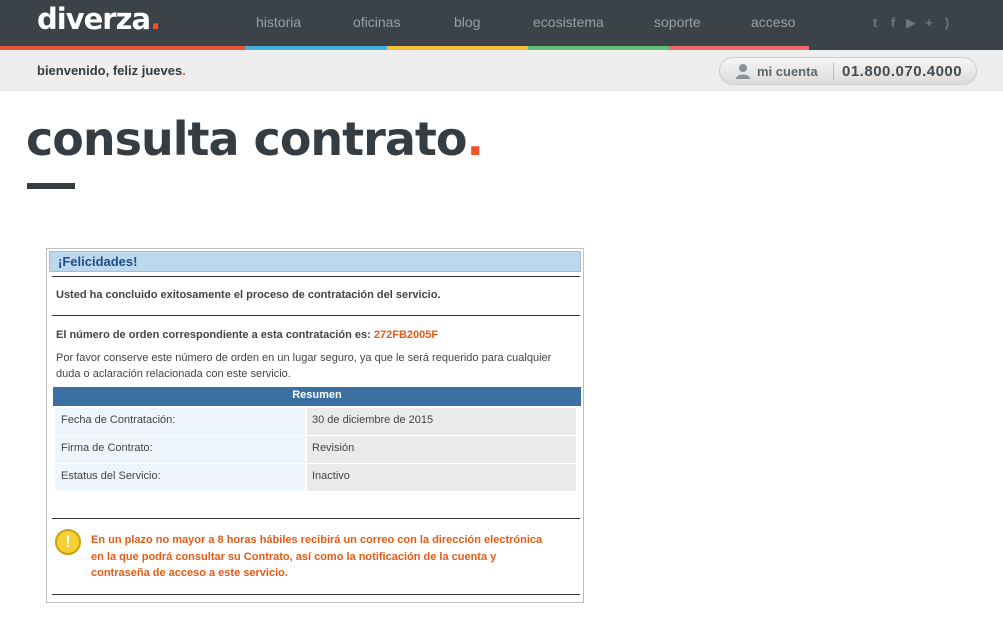 The image size is (1003, 621). Describe the element at coordinates (180, 421) in the screenshot. I see `summary-label: Fecha de Contratación:` at that location.